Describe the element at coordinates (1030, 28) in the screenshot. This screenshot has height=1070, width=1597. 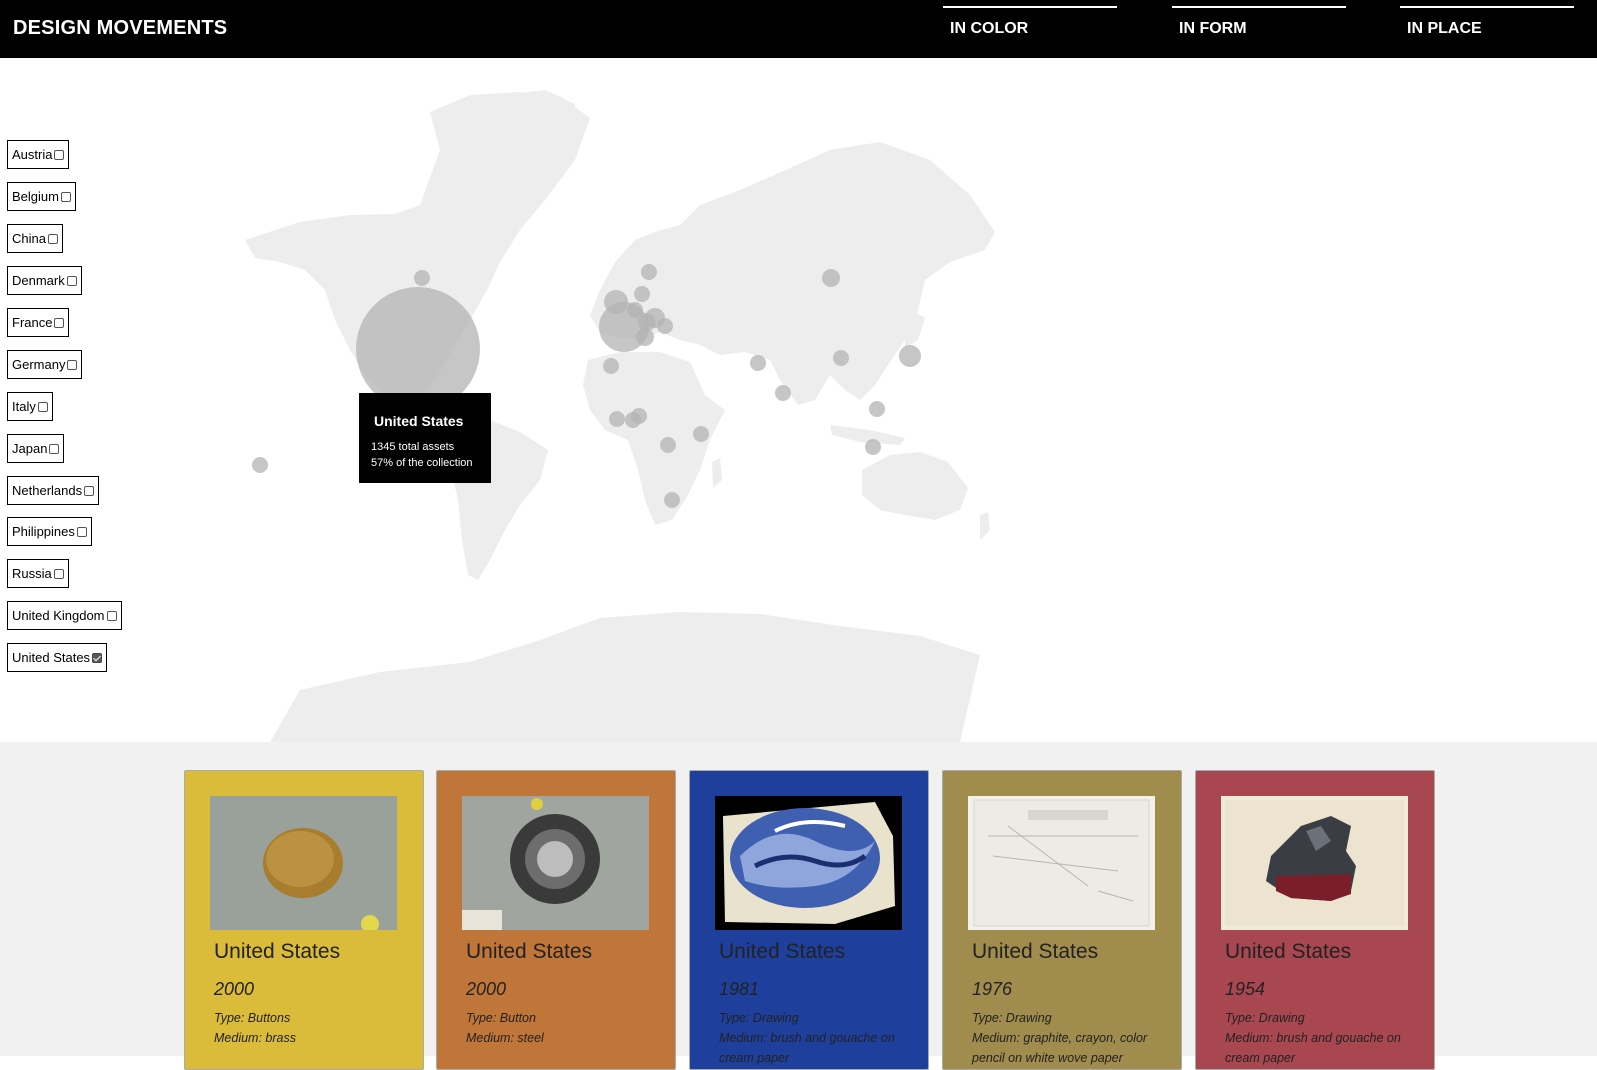
I see `tab-in-color: IN COLOR` at that location.